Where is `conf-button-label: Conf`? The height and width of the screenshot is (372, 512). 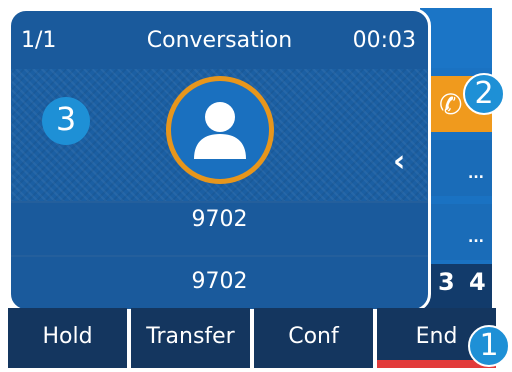 conf-button-label: Conf is located at coordinates (313, 336).